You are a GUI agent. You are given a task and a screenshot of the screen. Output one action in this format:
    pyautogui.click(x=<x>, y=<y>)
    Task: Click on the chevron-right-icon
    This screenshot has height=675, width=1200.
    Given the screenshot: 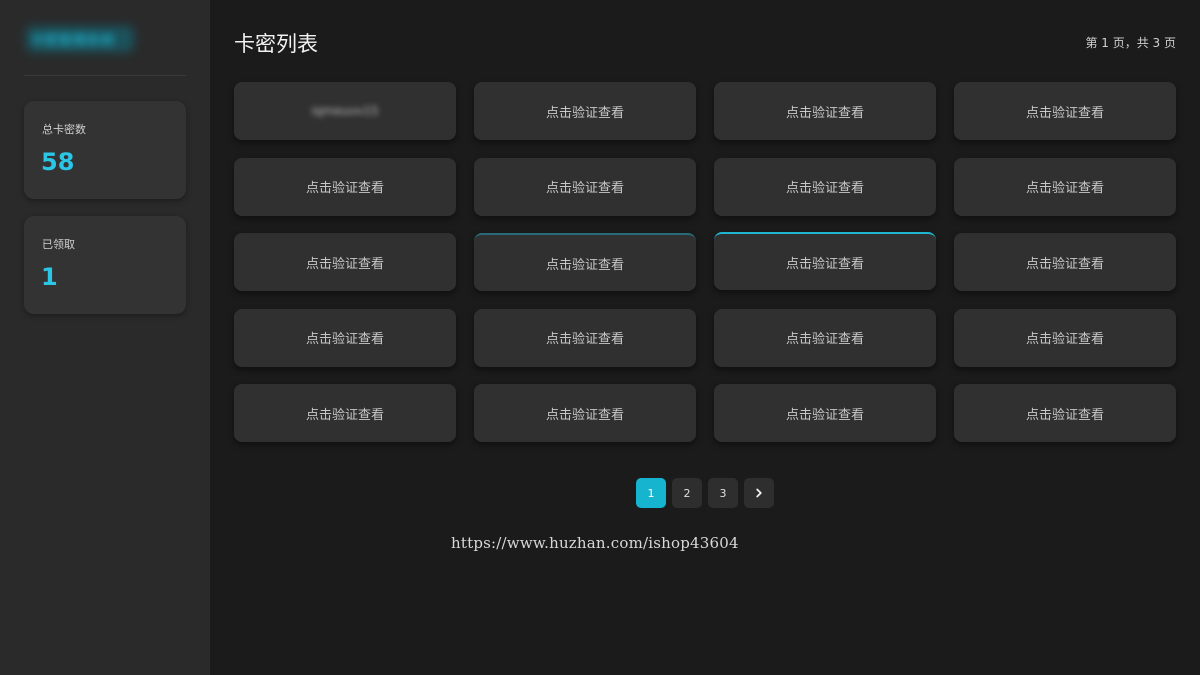 What is the action you would take?
    pyautogui.click(x=759, y=493)
    